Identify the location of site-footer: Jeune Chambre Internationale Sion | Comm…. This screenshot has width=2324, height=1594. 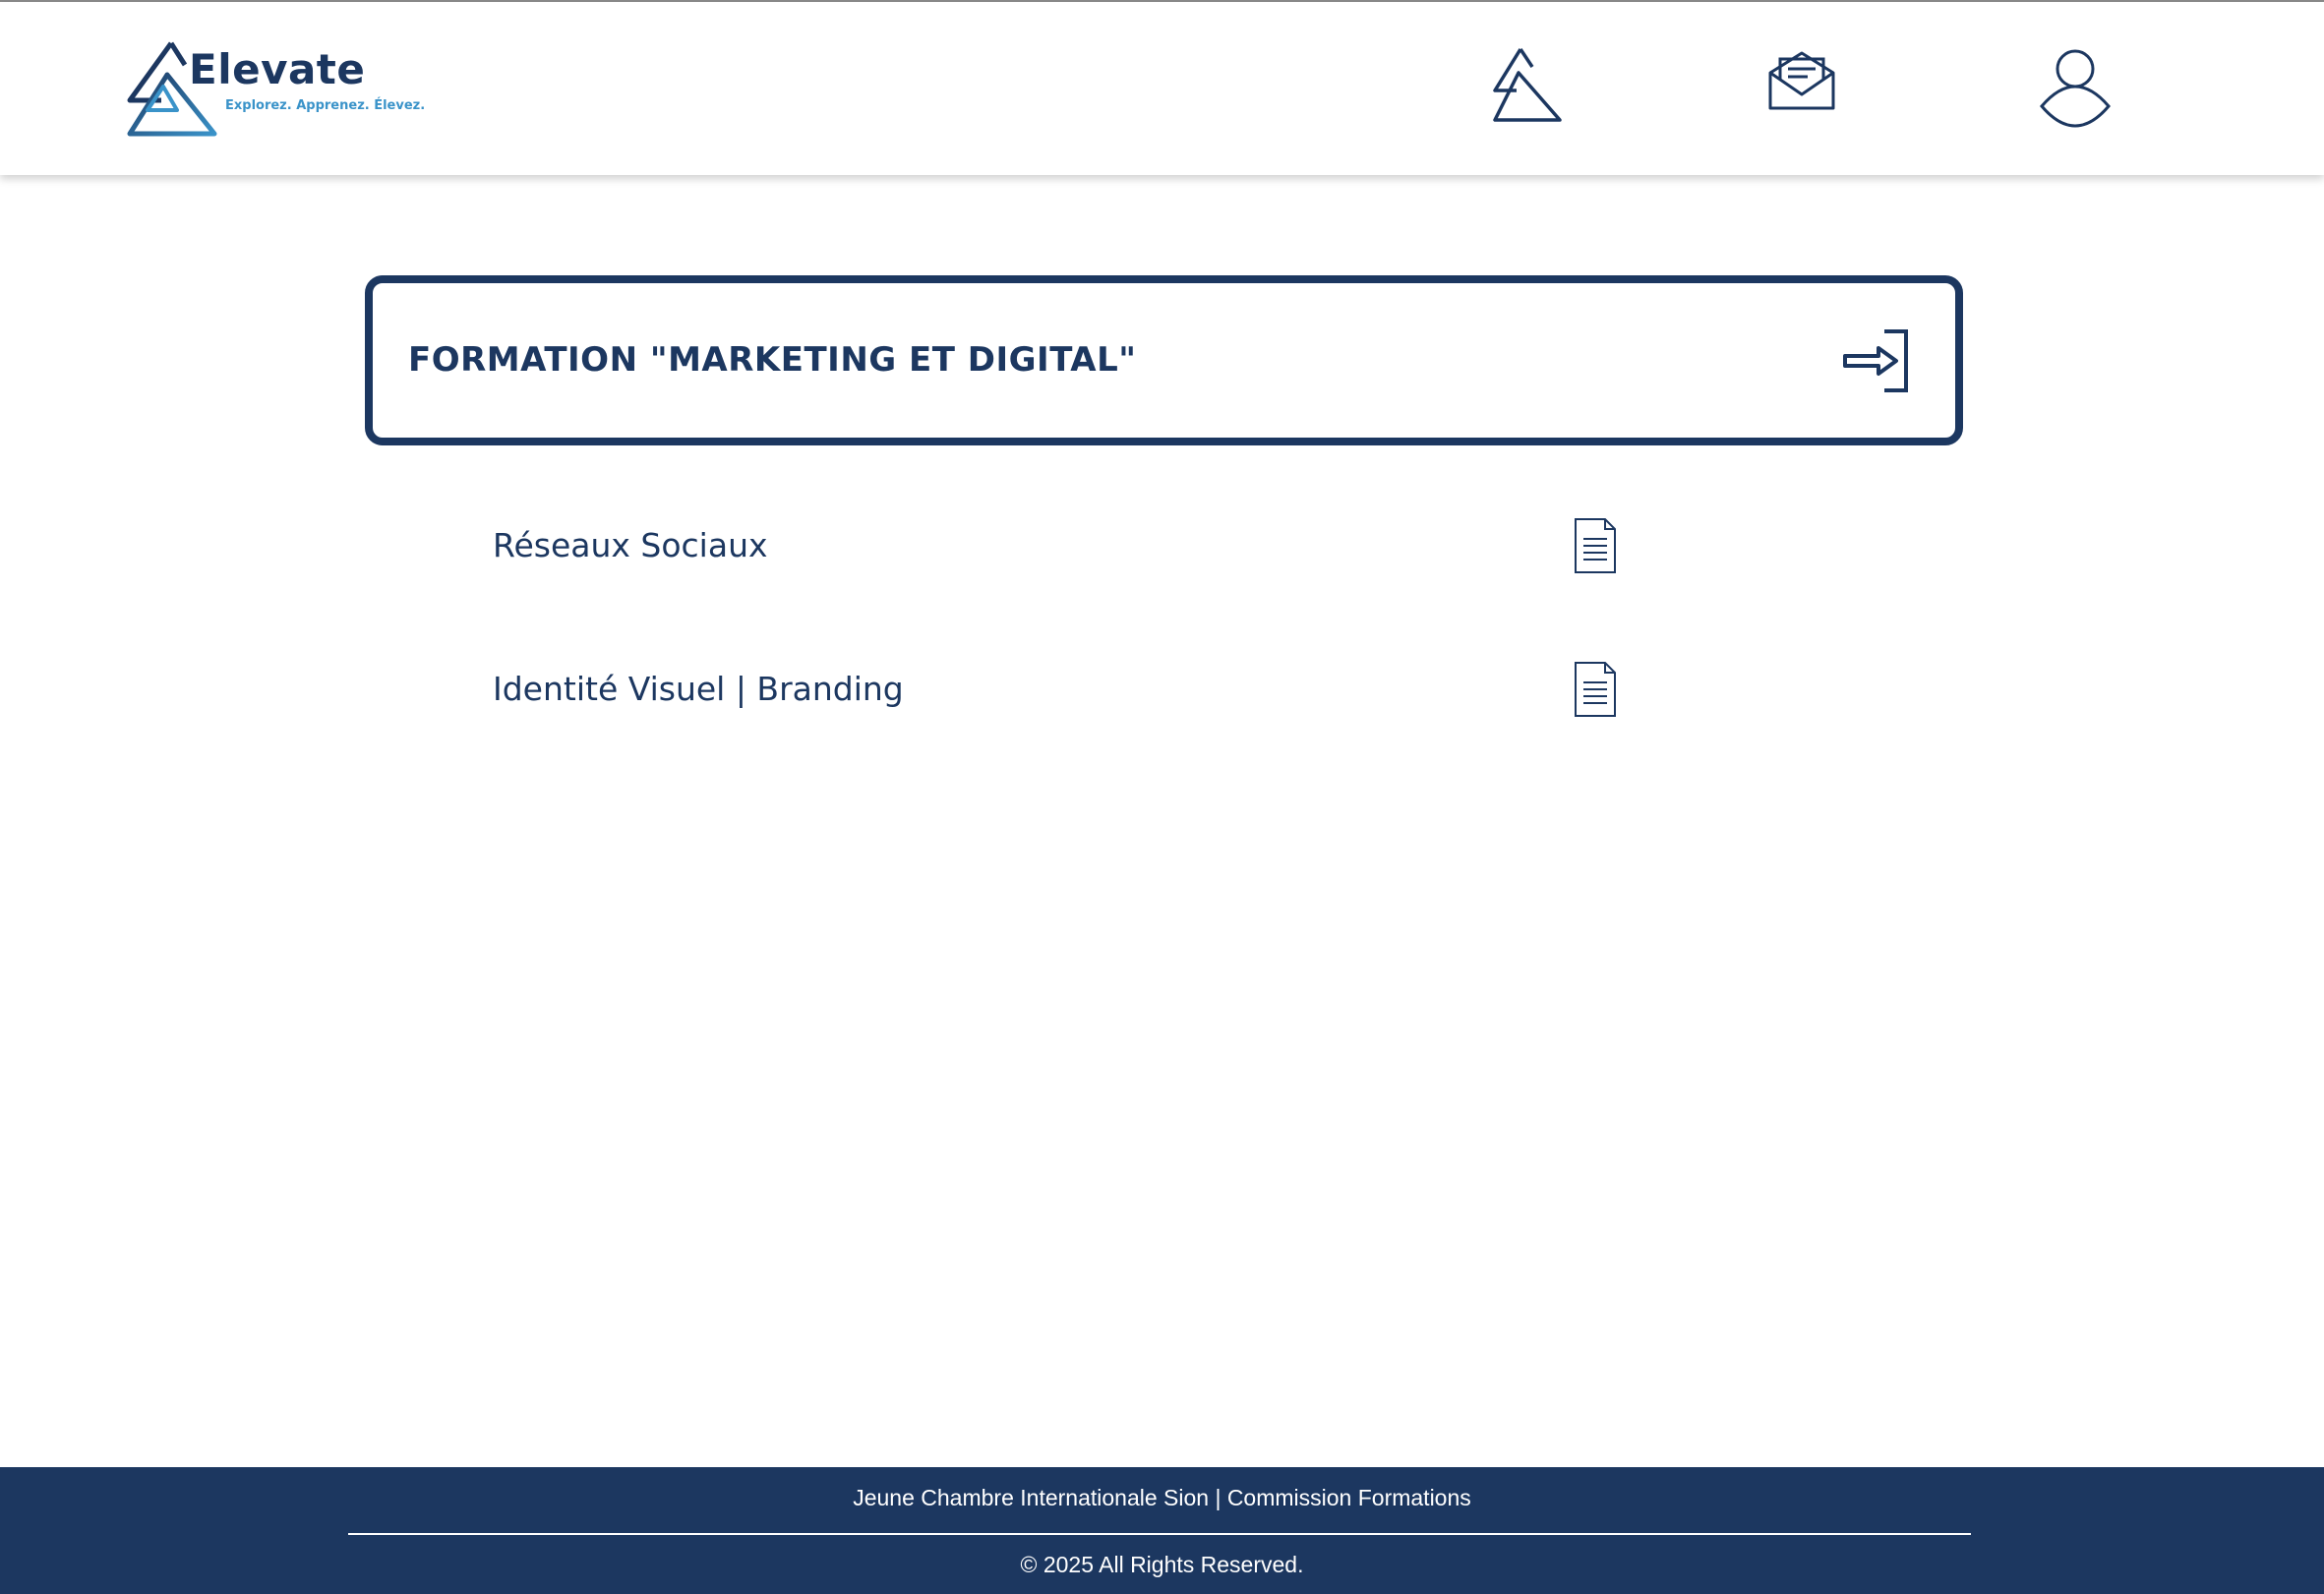
(1162, 1530).